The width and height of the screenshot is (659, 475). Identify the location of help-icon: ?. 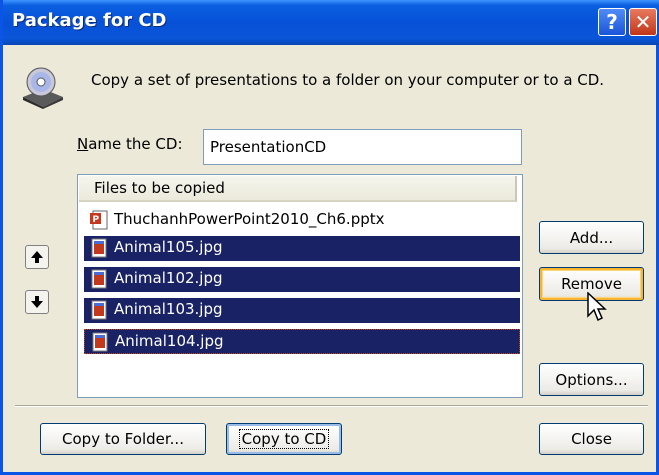
(612, 22).